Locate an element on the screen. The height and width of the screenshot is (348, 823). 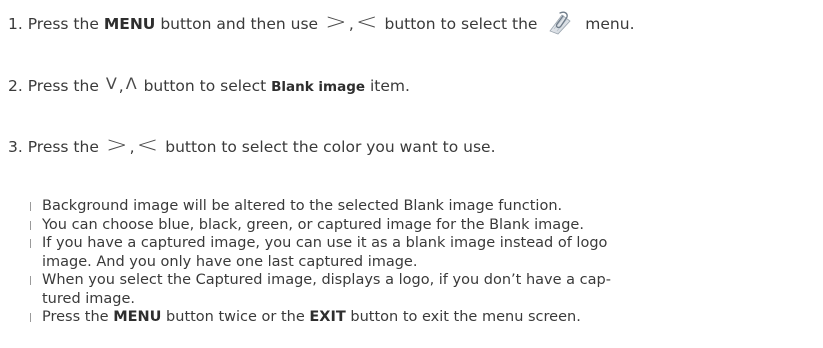
step-2-mid: button to select is located at coordinates (205, 86).